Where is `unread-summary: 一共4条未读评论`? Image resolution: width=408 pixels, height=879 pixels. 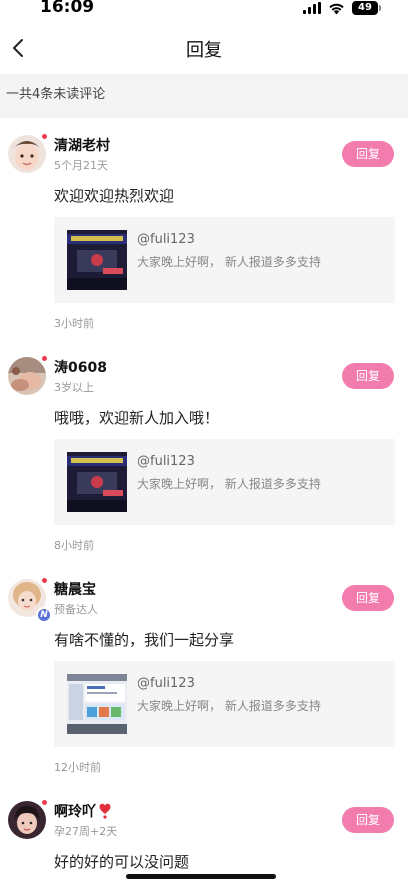 unread-summary: 一共4条未读评论 is located at coordinates (204, 96).